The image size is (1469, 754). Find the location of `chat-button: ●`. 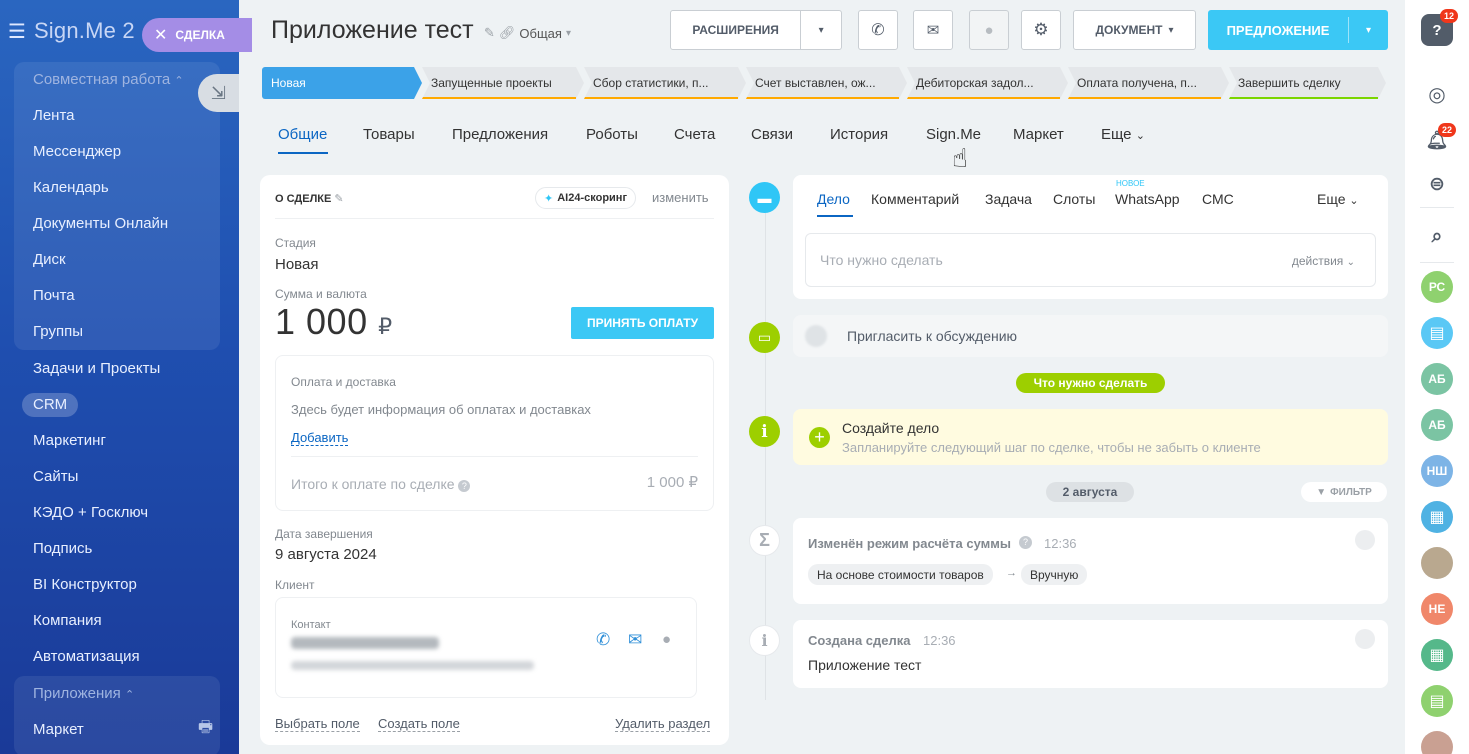

chat-button: ● is located at coordinates (989, 30).